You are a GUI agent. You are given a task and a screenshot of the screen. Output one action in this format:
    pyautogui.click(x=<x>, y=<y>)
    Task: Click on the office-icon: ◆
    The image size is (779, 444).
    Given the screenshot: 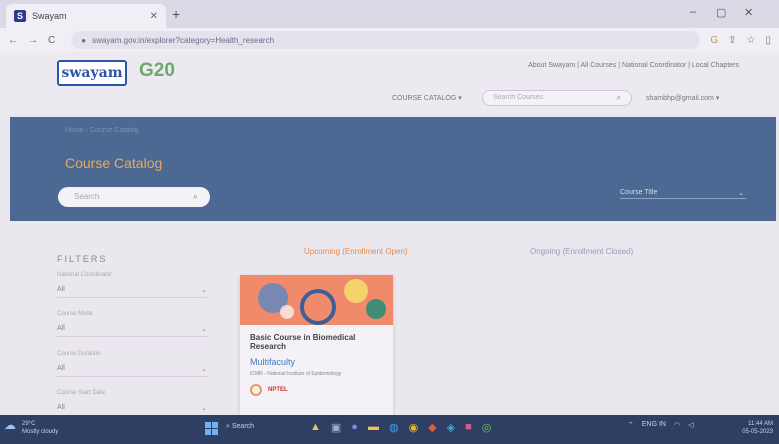 What is the action you would take?
    pyautogui.click(x=432, y=427)
    